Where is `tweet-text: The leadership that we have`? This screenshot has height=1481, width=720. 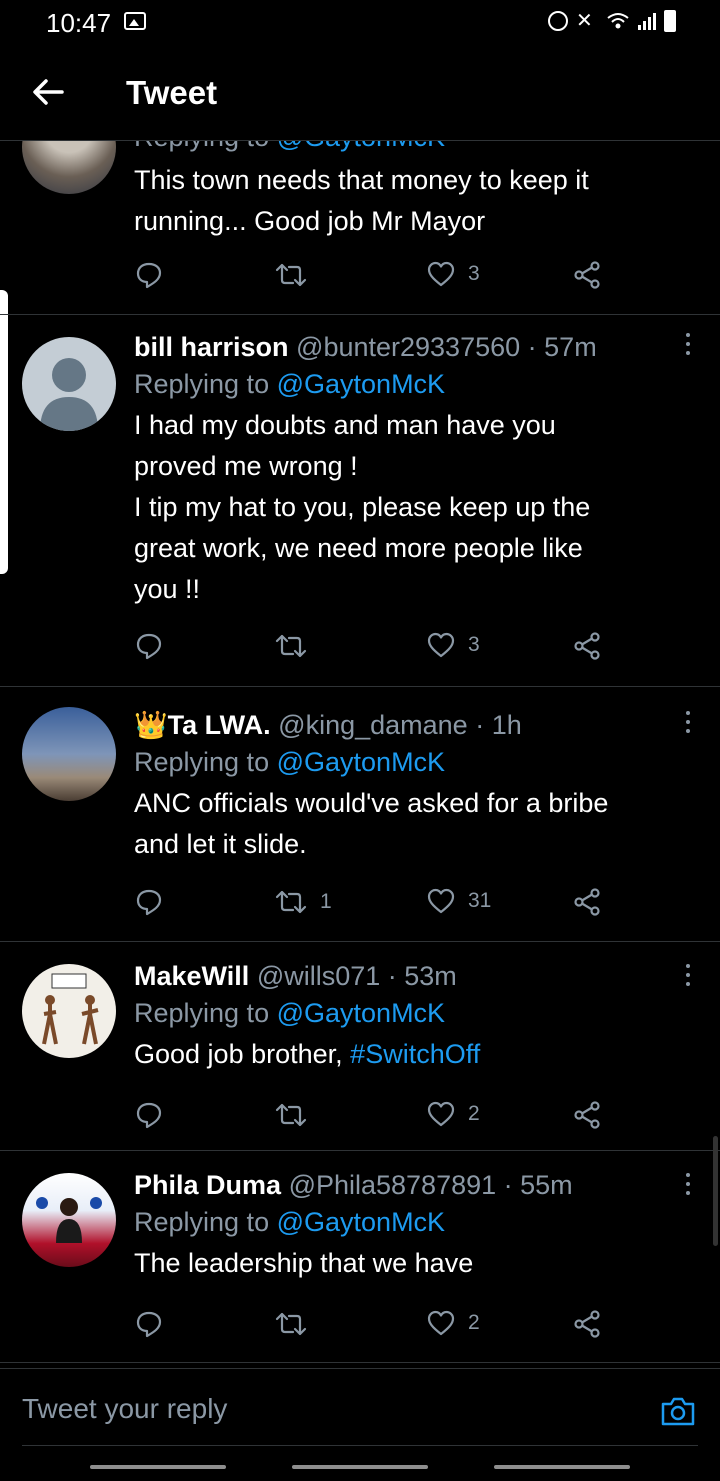 tweet-text: The leadership that we have is located at coordinates (304, 1263).